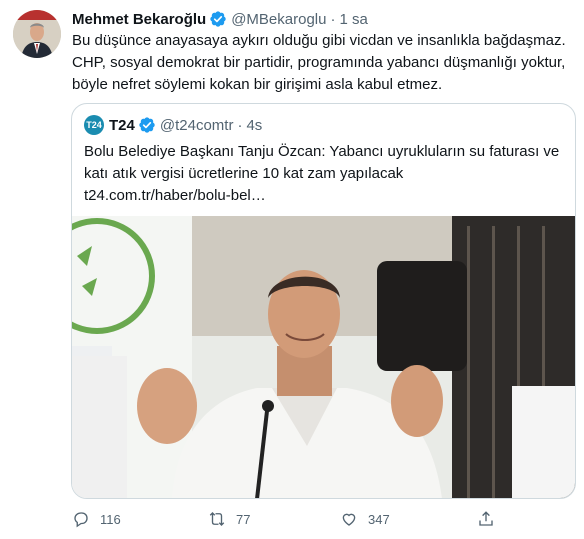 This screenshot has height=539, width=584. I want to click on author-avatar, so click(37, 34).